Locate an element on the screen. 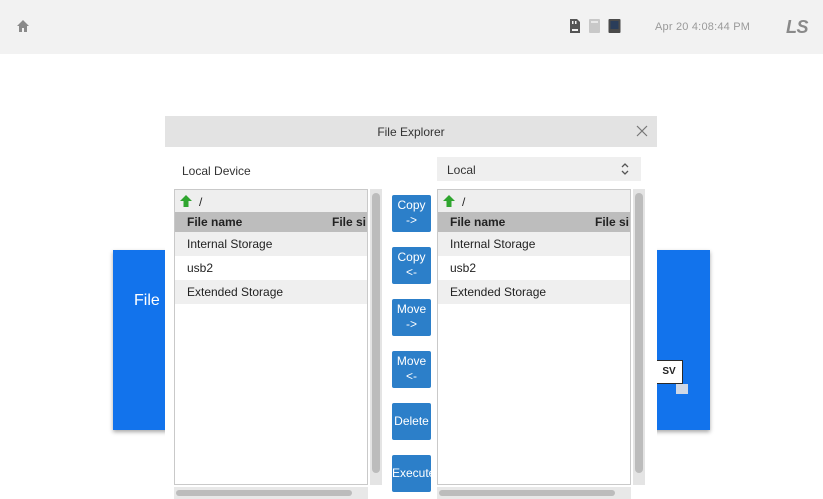  move-left-button: Move <- is located at coordinates (411, 369).